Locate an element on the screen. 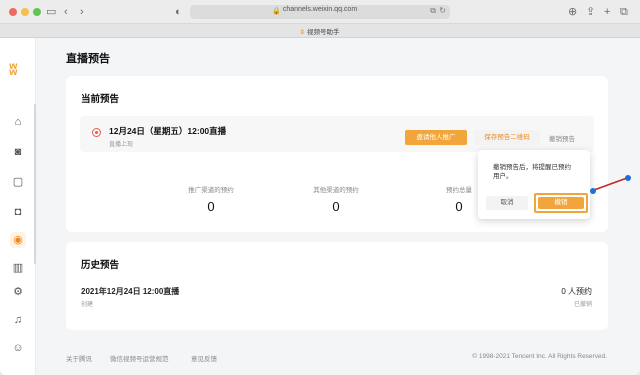 This screenshot has height=375, width=640. history-section-title: 历史预告 is located at coordinates (100, 265).